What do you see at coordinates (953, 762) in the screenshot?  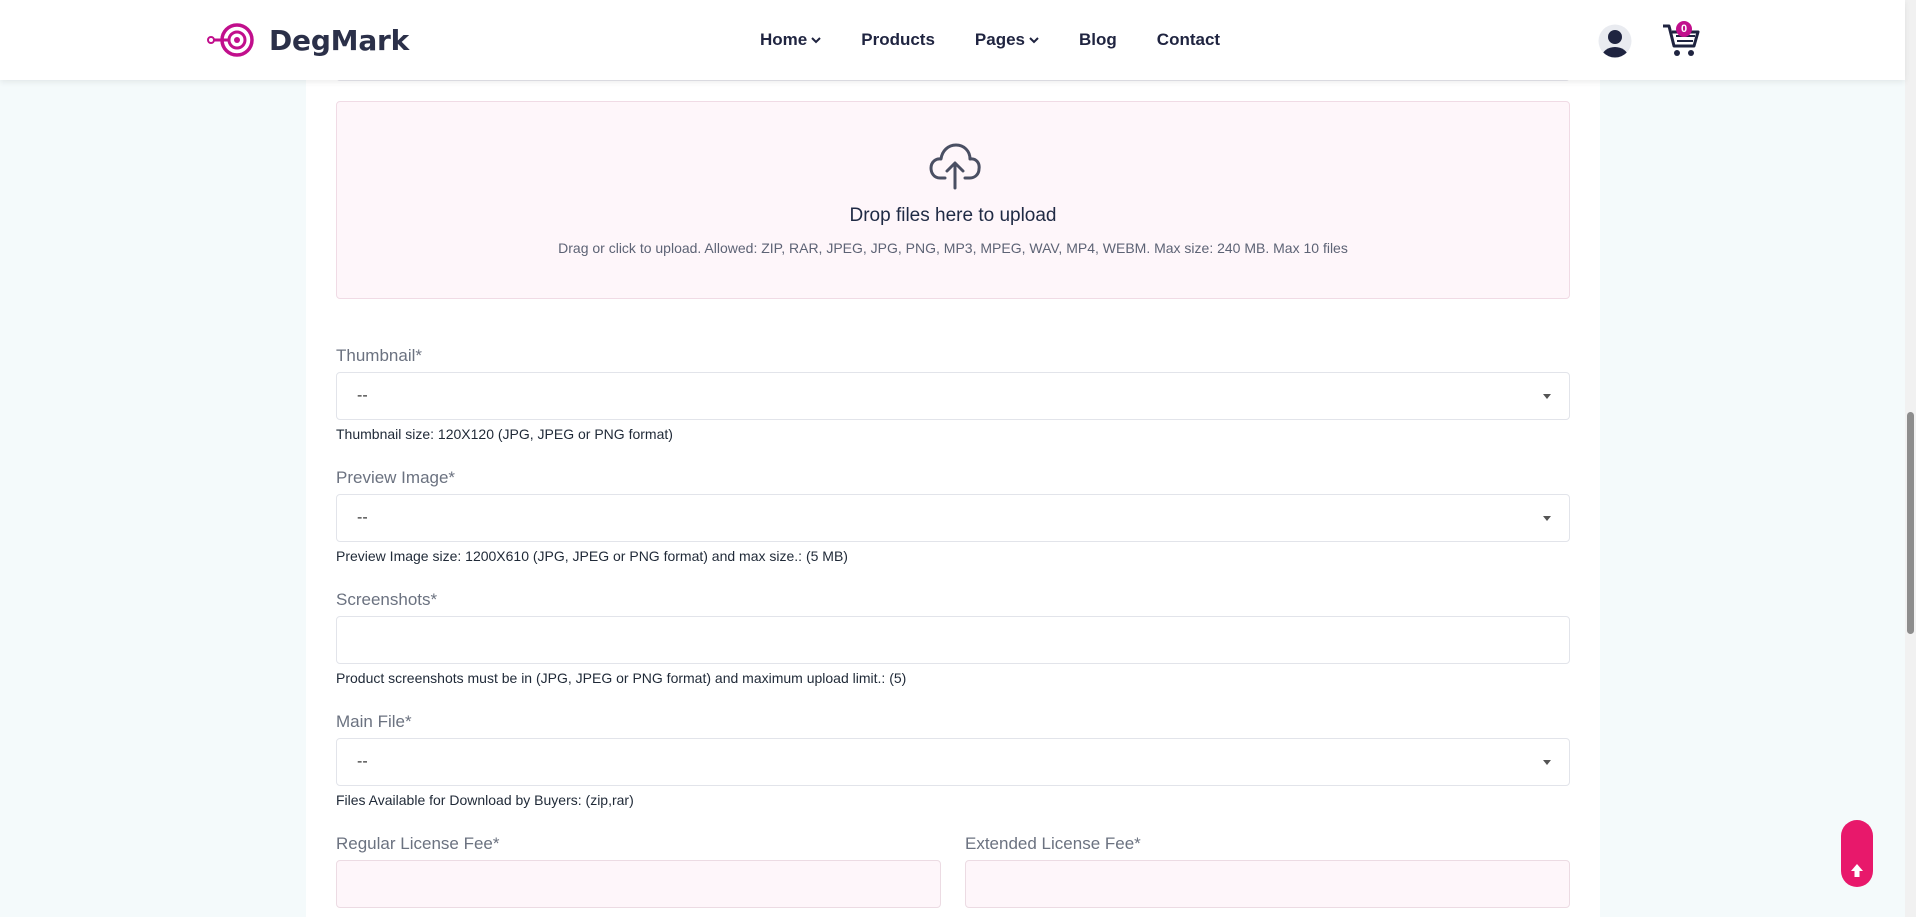 I see `main-file-select: --` at bounding box center [953, 762].